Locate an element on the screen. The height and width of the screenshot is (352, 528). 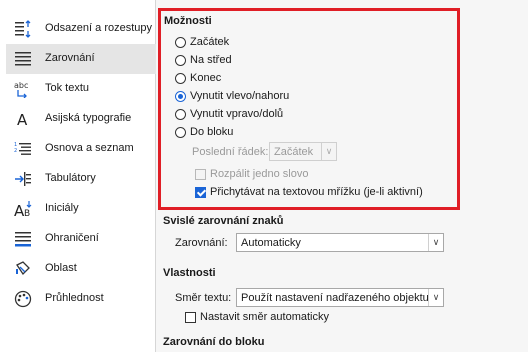
vertical-align-label: Zarovnání: is located at coordinates (201, 243).